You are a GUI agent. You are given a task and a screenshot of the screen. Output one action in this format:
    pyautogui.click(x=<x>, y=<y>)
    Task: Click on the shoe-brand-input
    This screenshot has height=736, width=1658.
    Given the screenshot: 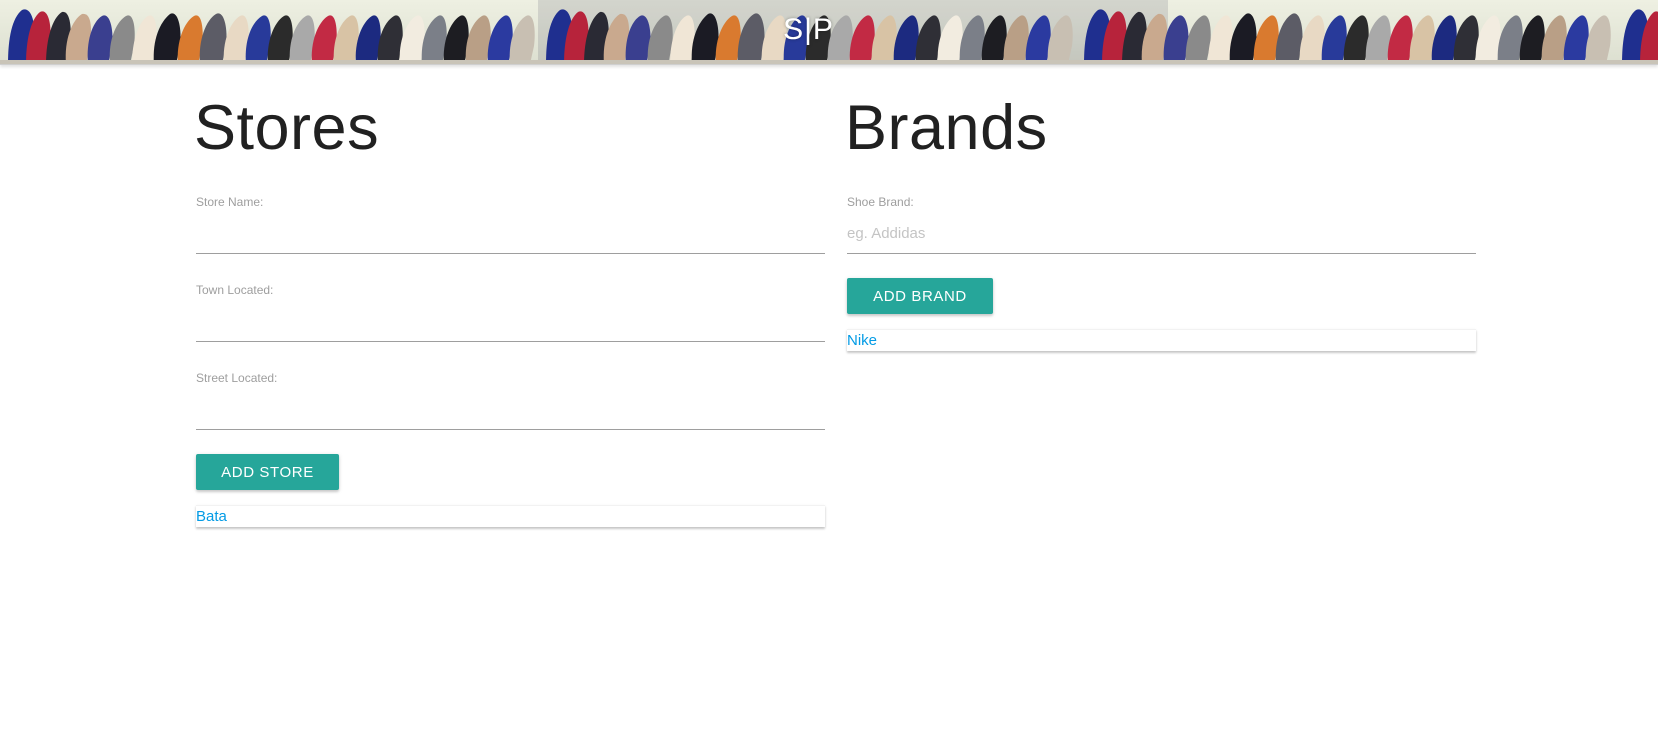 What is the action you would take?
    pyautogui.click(x=1161, y=233)
    